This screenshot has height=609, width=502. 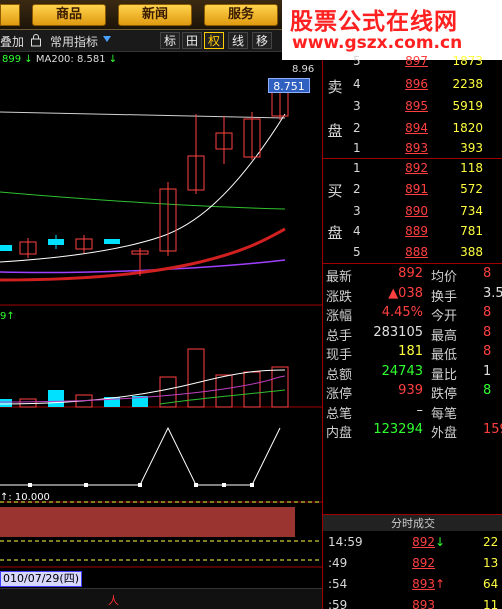 I want to click on buy-price: 892, so click(x=416, y=168).